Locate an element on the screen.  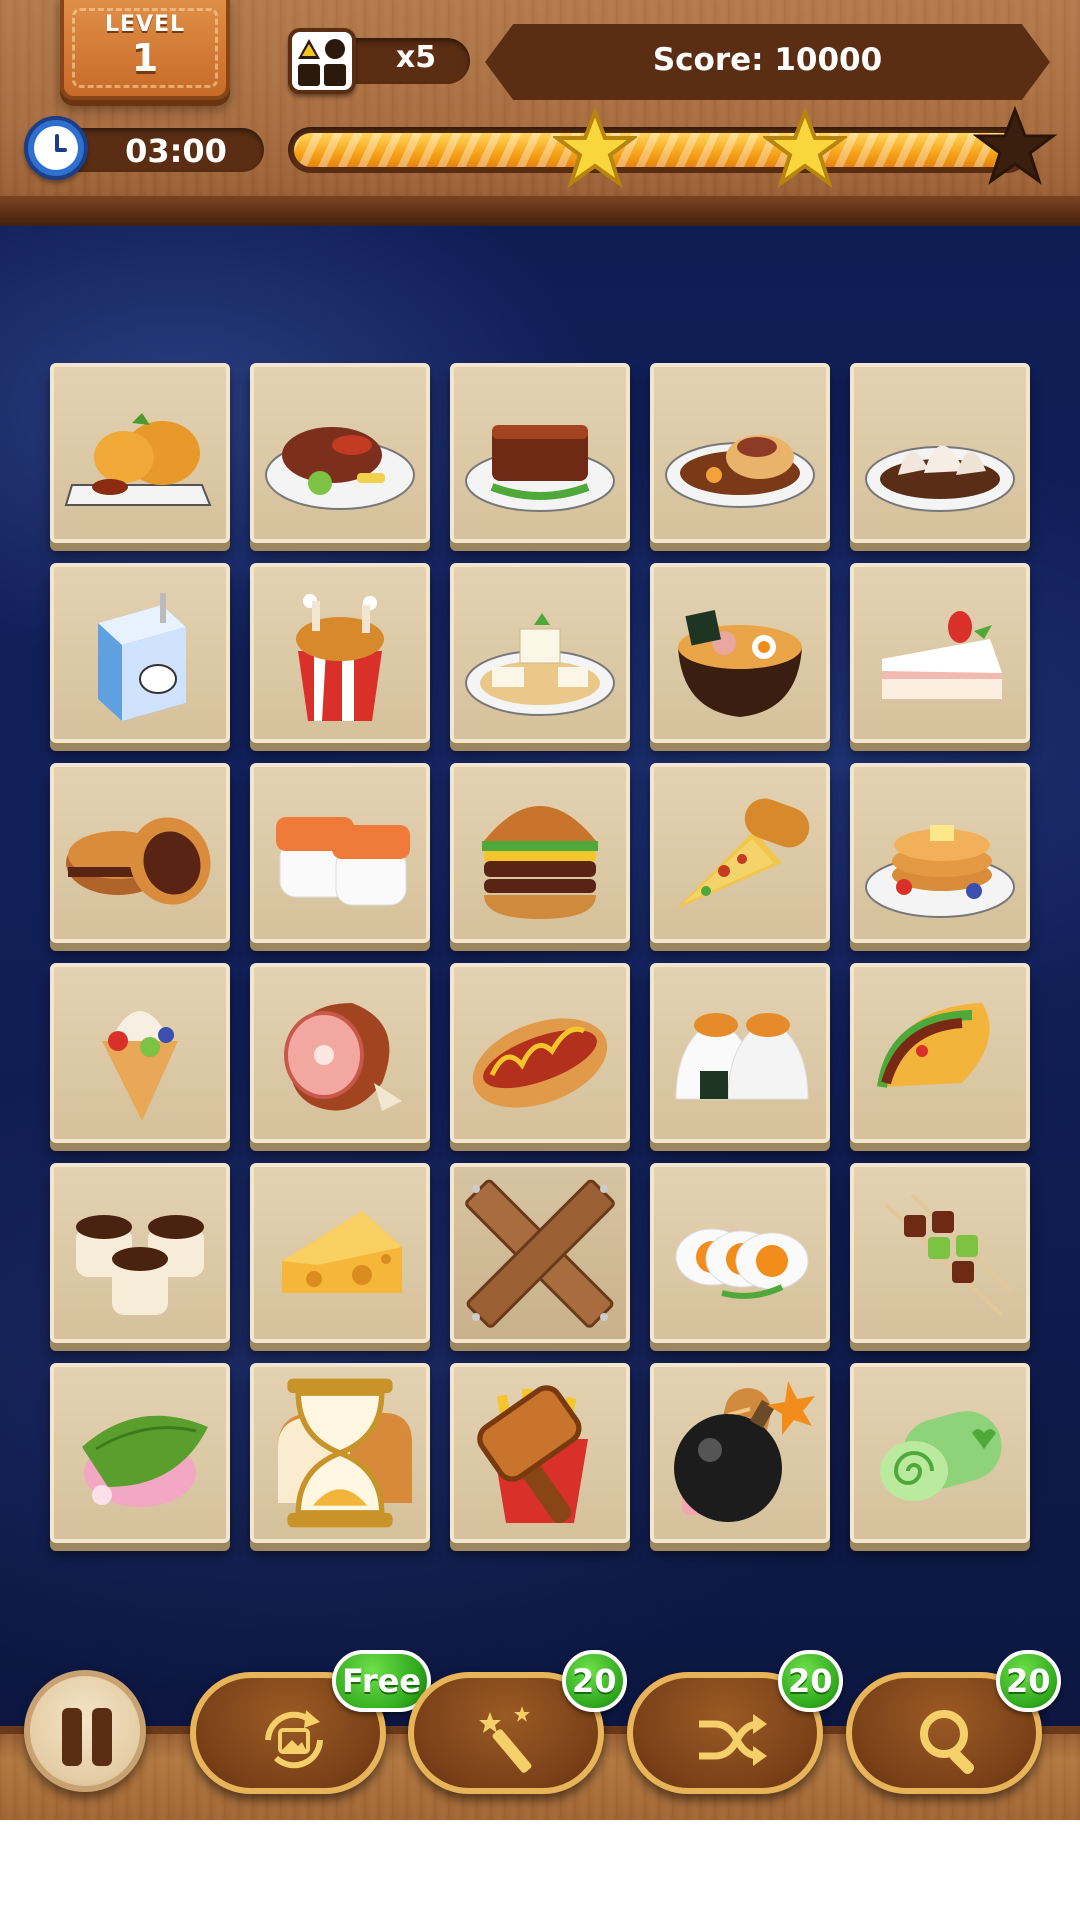
tile-braised-pork-belly is located at coordinates (540, 453).